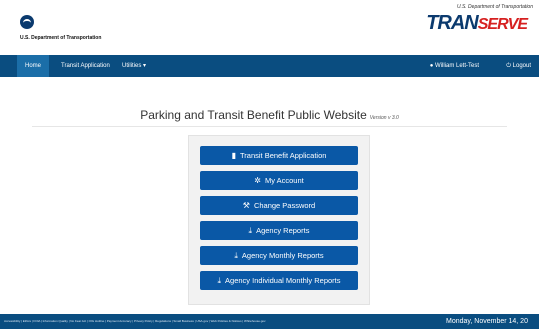 This screenshot has width=539, height=329. What do you see at coordinates (269, 126) in the screenshot?
I see `title-divider` at bounding box center [269, 126].